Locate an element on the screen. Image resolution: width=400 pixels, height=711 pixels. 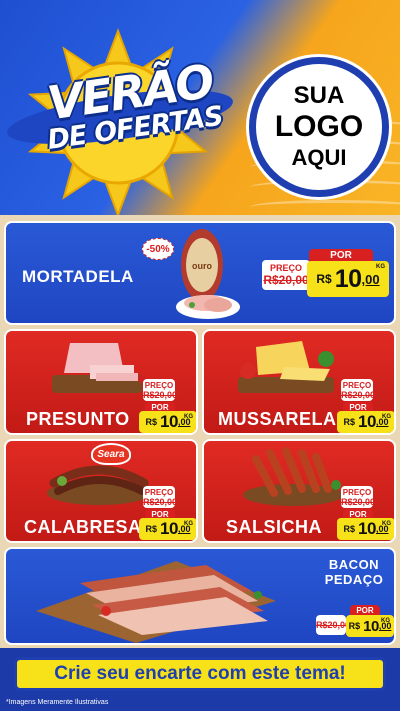
presunto-image is located at coordinates (99, 368).